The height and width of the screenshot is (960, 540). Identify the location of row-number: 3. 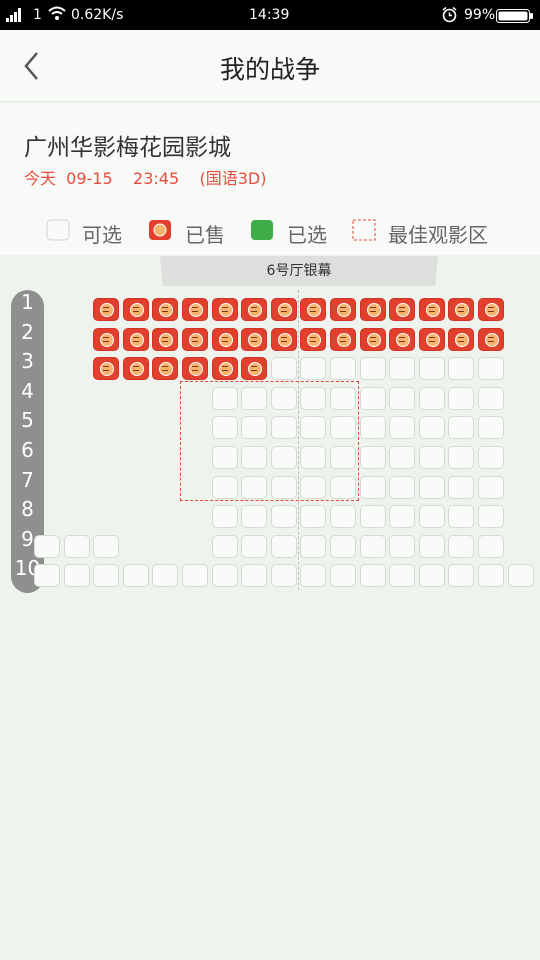
(27, 361).